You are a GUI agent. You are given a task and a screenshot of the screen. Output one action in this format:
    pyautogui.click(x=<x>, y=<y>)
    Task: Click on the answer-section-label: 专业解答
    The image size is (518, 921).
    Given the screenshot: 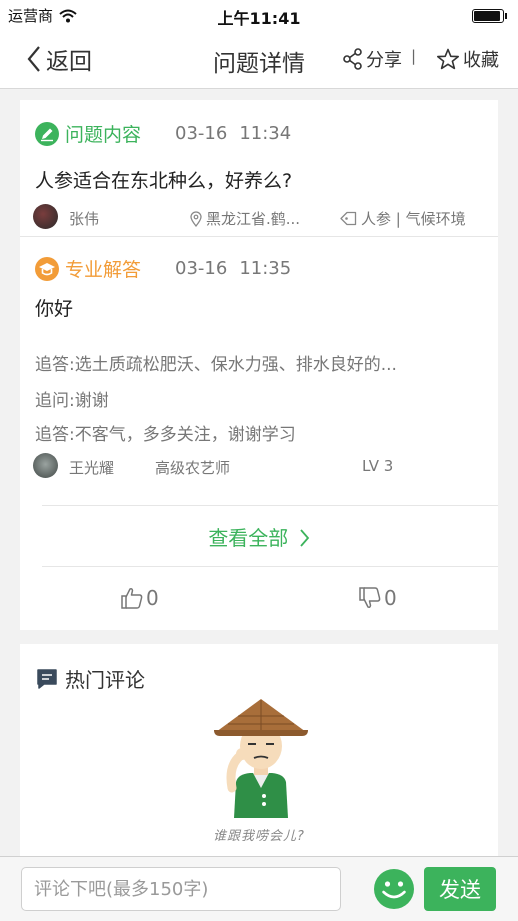 What is the action you would take?
    pyautogui.click(x=103, y=270)
    